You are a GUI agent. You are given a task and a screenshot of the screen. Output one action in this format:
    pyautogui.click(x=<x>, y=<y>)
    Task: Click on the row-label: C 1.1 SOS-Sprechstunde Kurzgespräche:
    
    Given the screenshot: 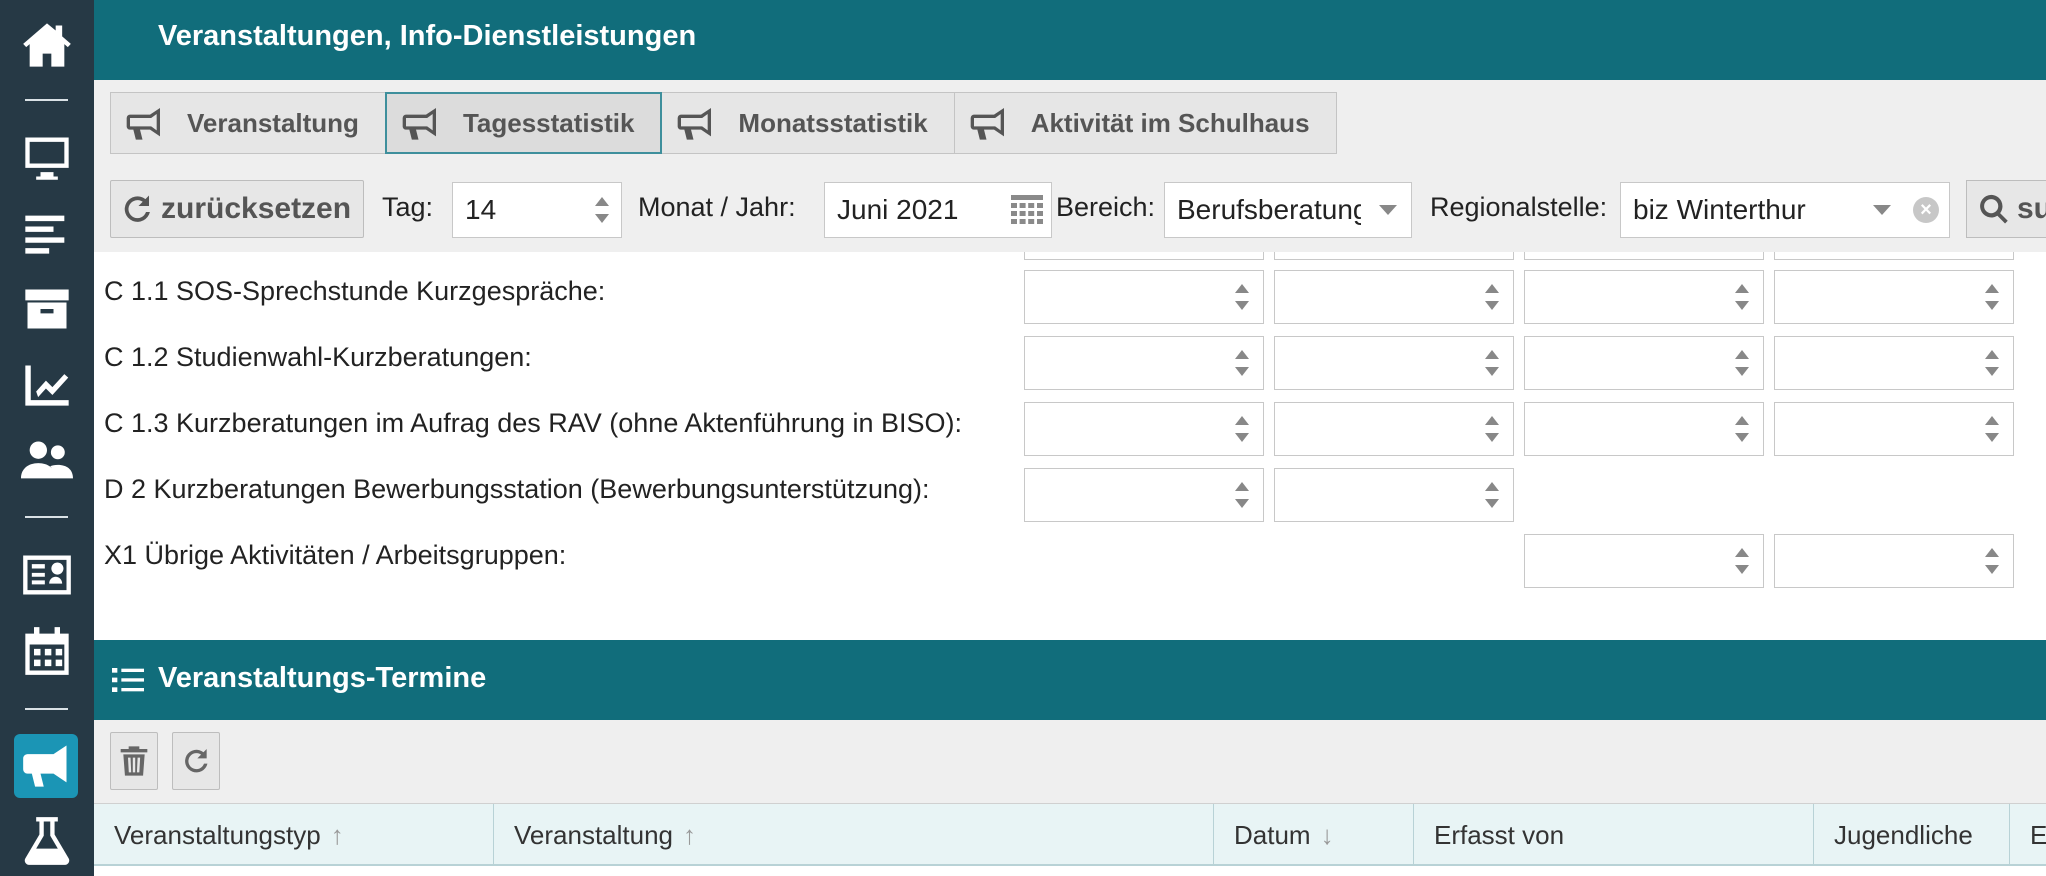 What is the action you would take?
    pyautogui.click(x=355, y=291)
    